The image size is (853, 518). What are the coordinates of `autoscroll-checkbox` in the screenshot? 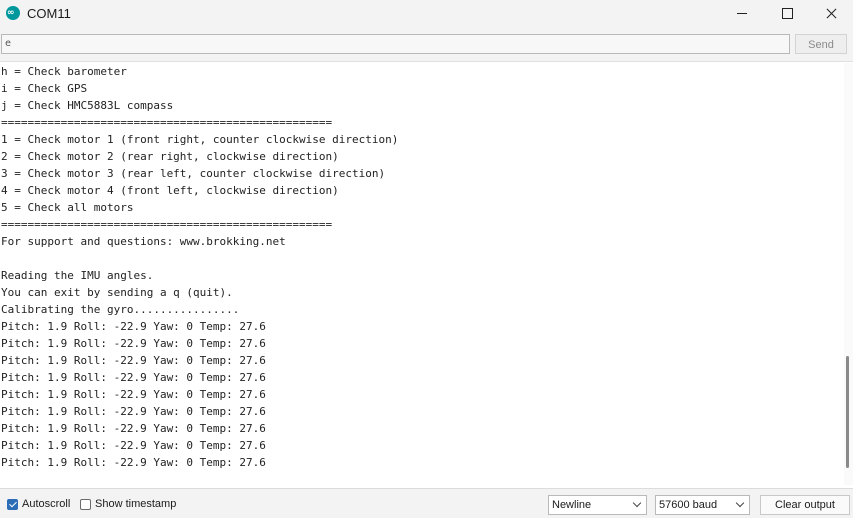 It's located at (12, 504).